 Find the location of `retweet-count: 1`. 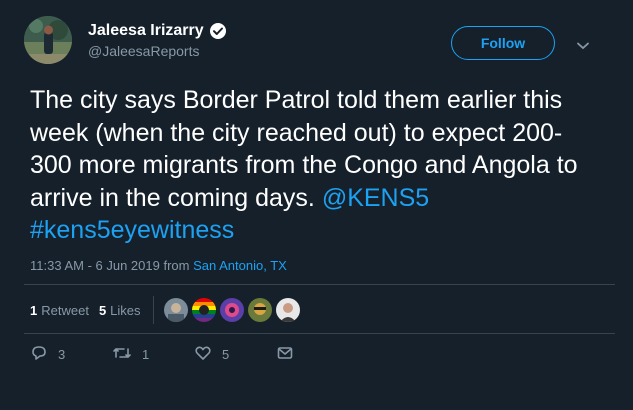

retweet-count: 1 is located at coordinates (146, 354).